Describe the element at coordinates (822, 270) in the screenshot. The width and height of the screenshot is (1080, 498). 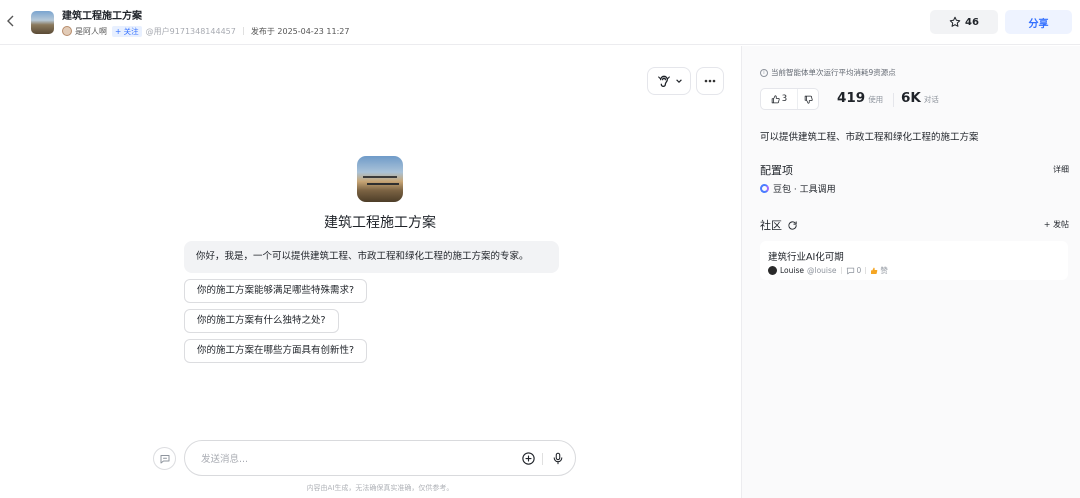
I see `post-handle: @louise` at that location.